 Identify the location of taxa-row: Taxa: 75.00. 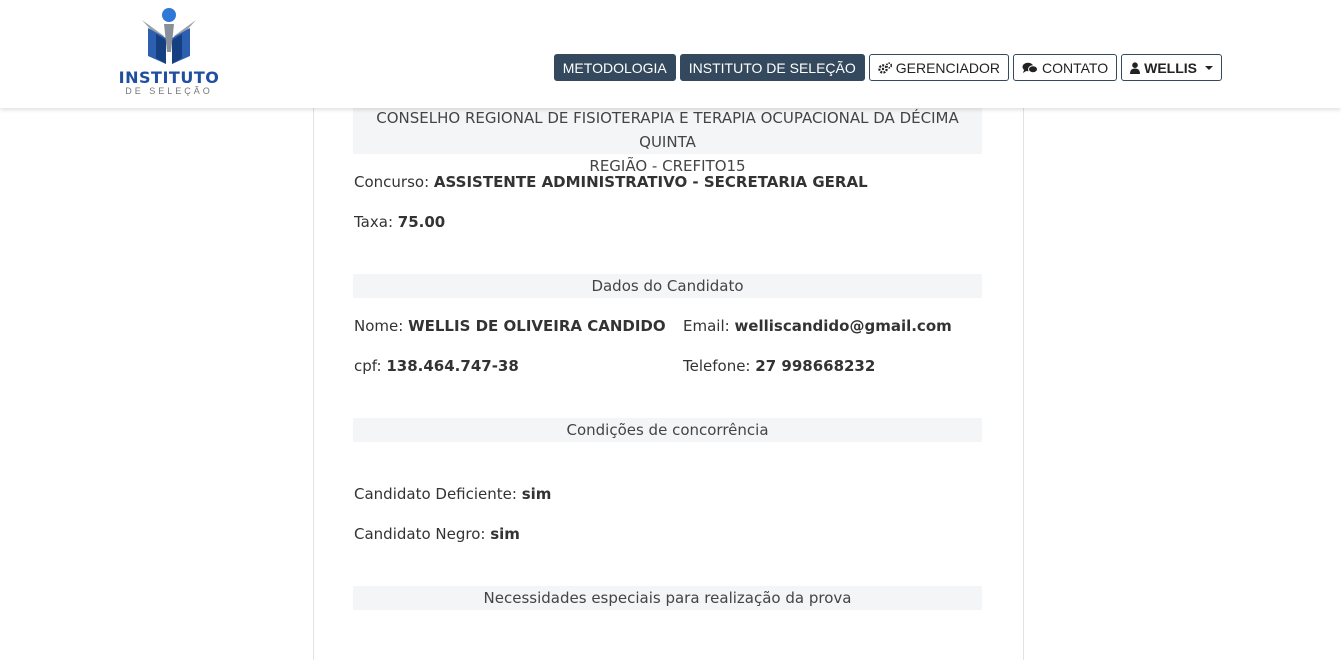
(399, 222).